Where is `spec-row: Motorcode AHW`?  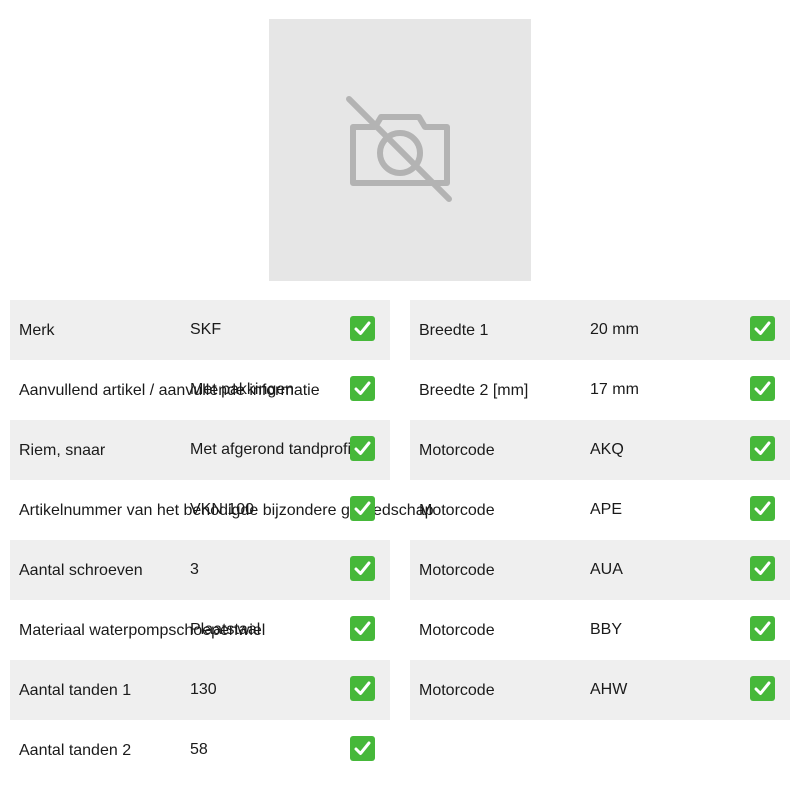
spec-row: Motorcode AHW is located at coordinates (600, 690).